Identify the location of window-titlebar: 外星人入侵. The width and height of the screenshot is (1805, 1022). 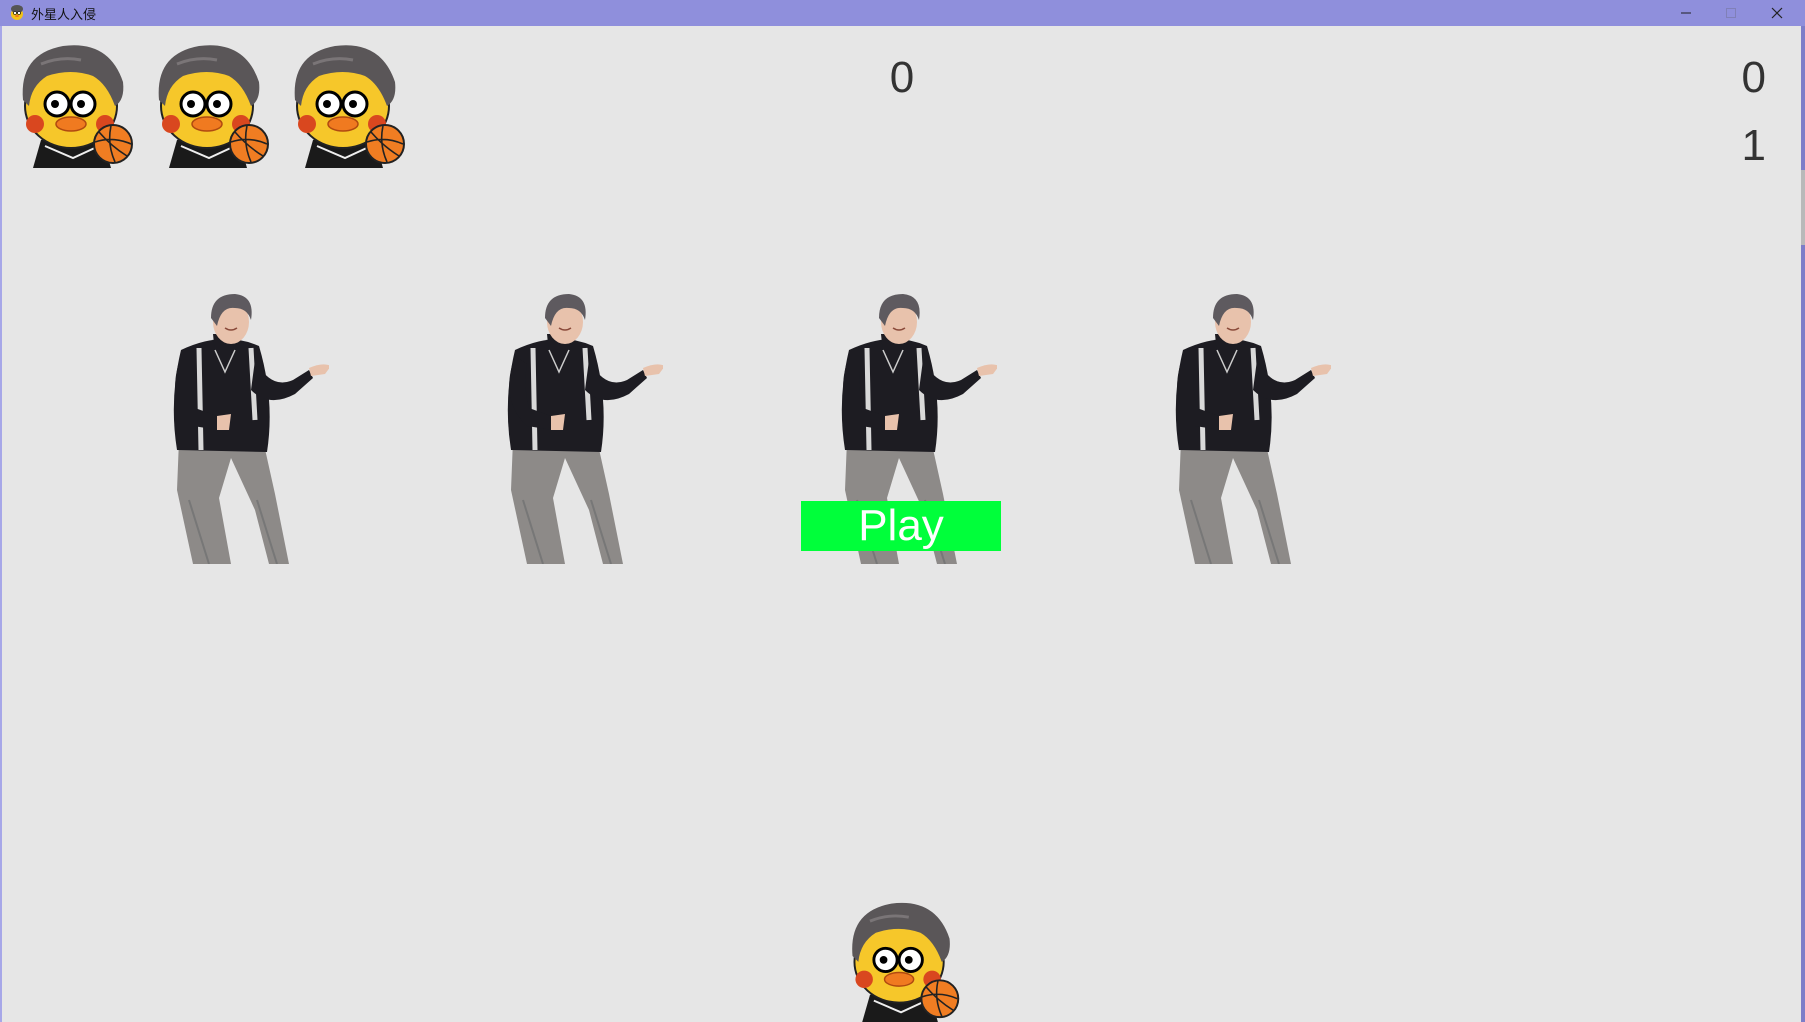
(902, 13).